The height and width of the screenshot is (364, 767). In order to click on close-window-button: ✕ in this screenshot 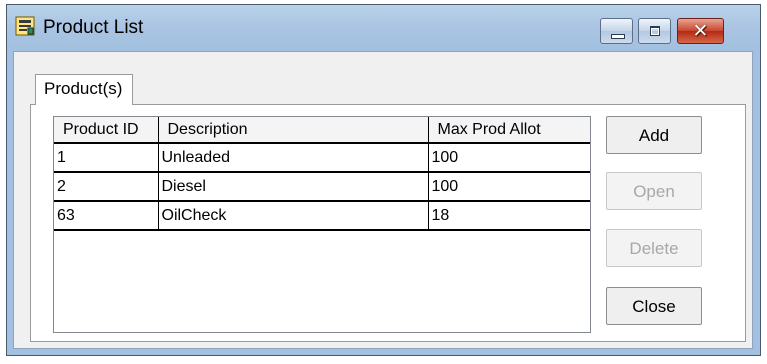, I will do `click(700, 31)`.